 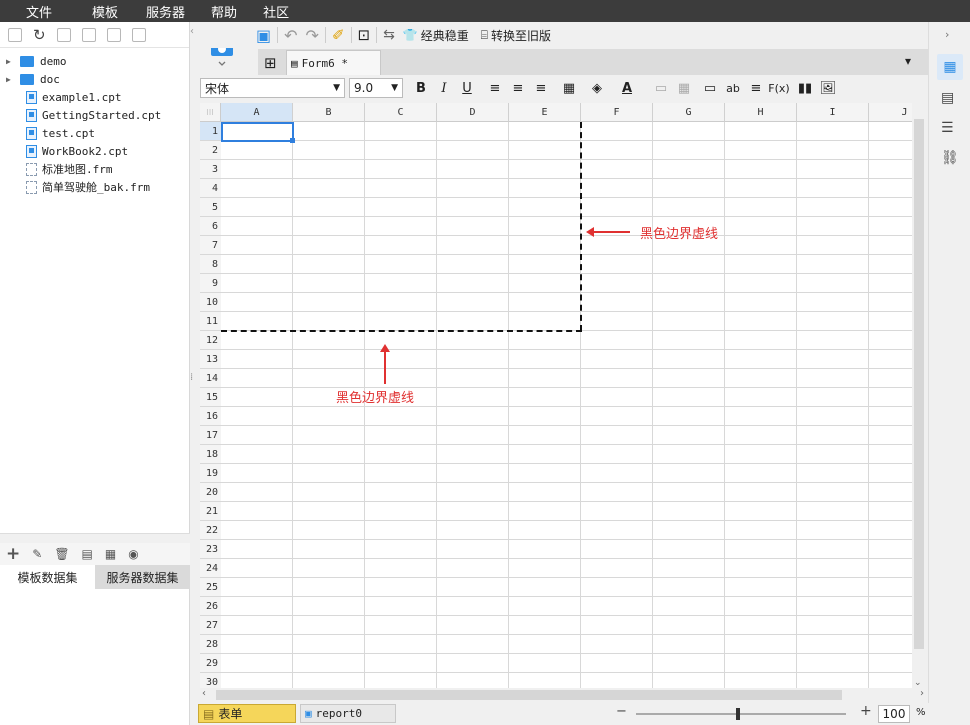 I want to click on row-header-9: 9, so click(x=210, y=283).